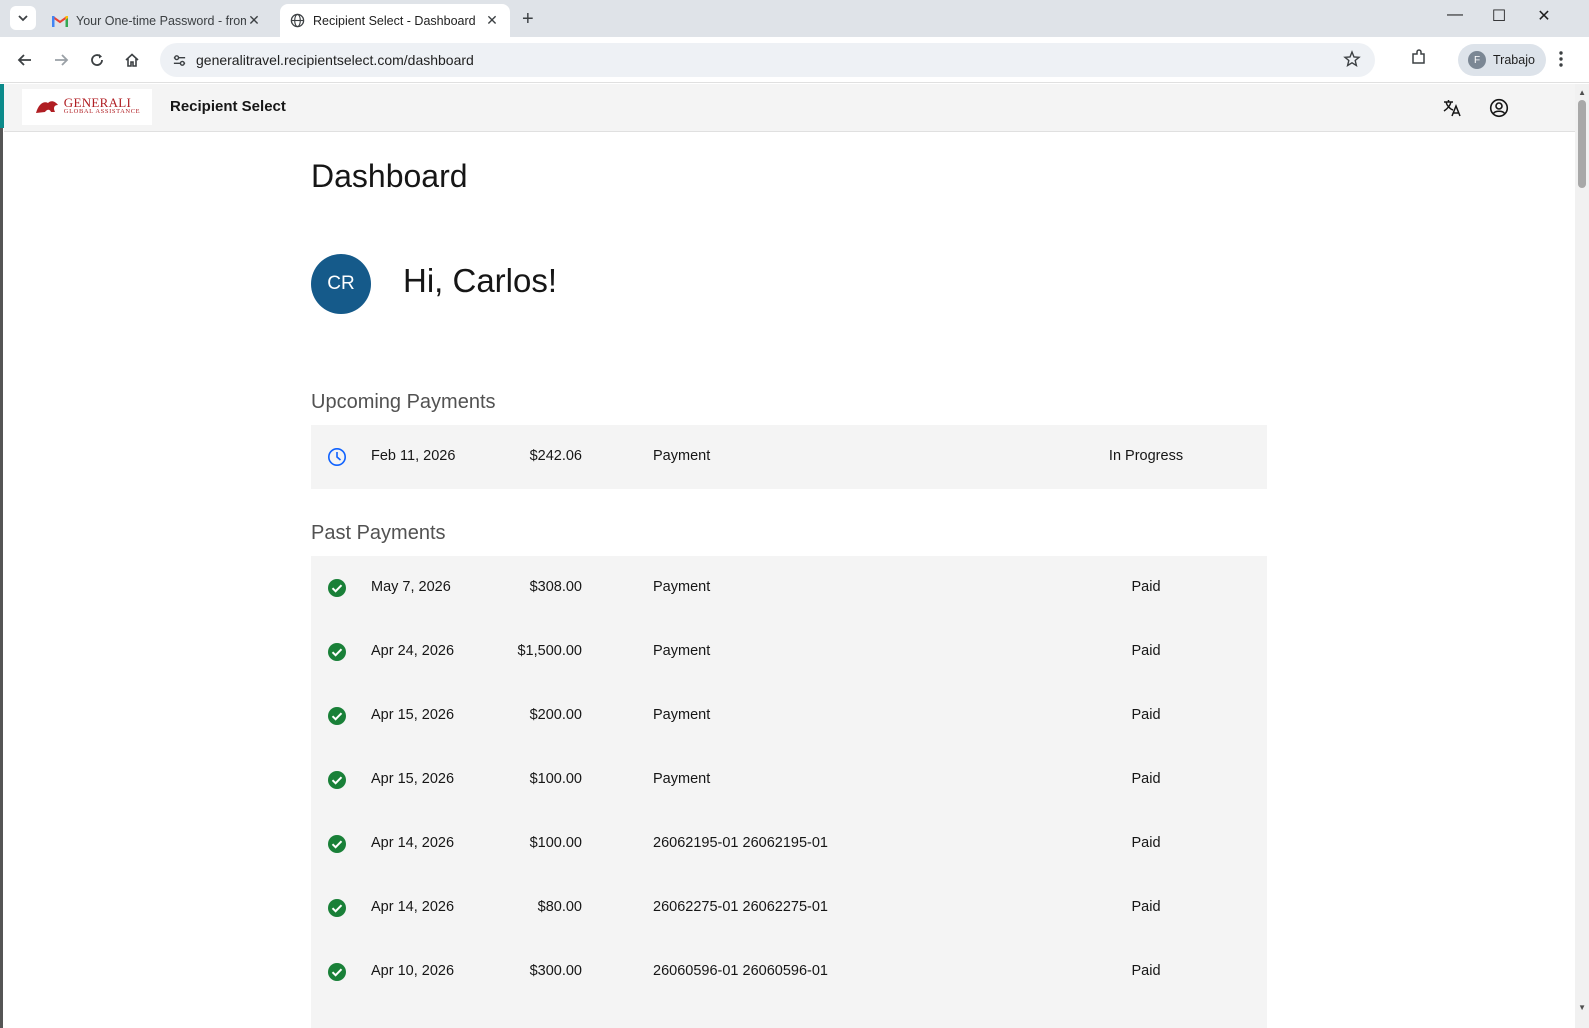 Image resolution: width=1589 pixels, height=1028 pixels. I want to click on gmail-icon, so click(60, 21).